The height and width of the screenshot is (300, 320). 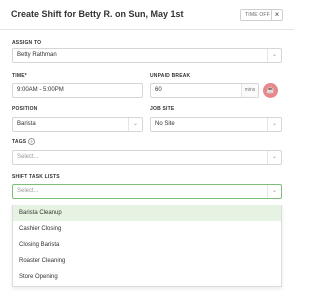 What do you see at coordinates (257, 15) in the screenshot?
I see `time-off-button: TIME OFF` at bounding box center [257, 15].